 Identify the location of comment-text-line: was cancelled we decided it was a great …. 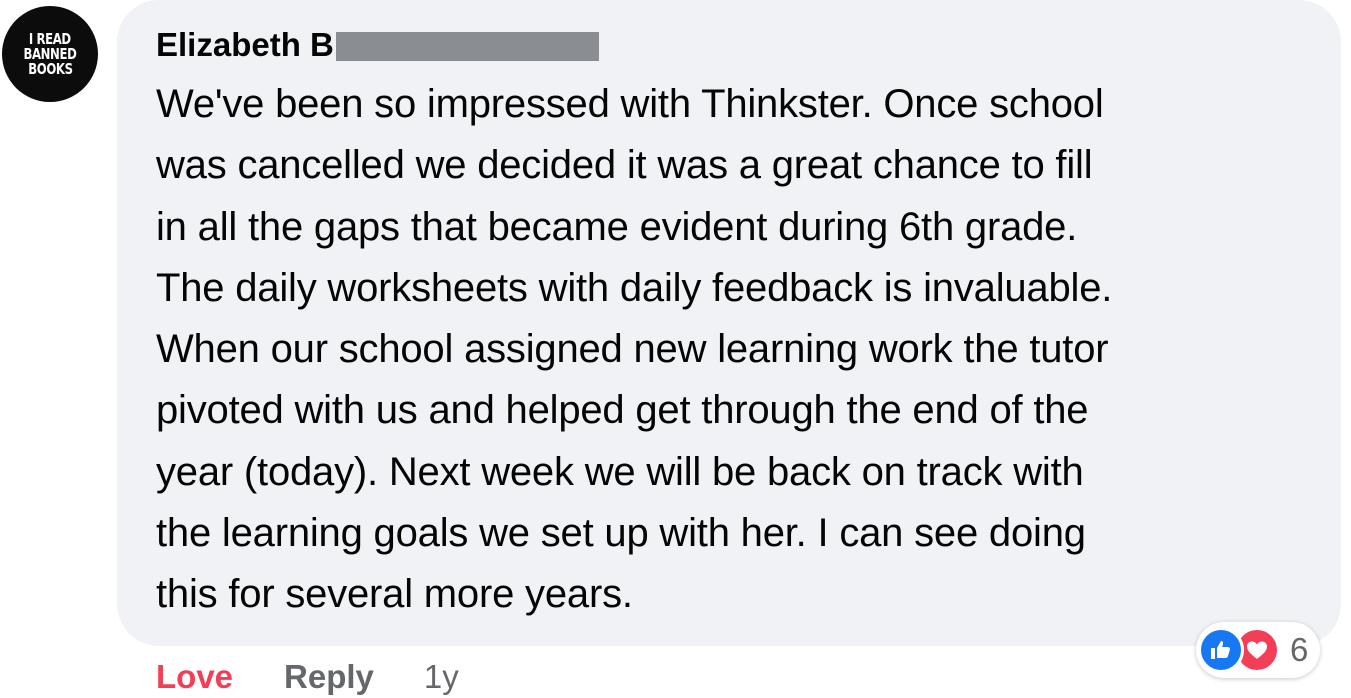
(624, 165).